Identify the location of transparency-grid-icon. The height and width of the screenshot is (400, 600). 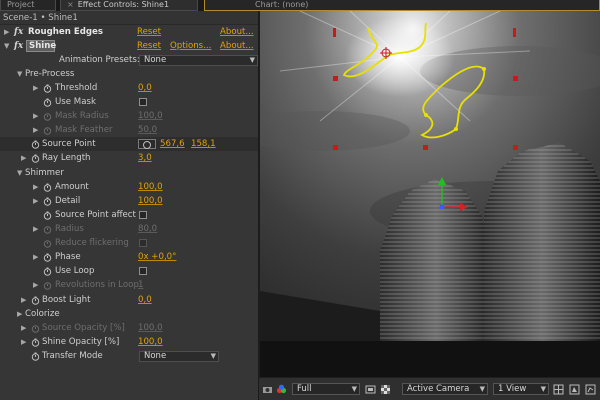
(385, 389).